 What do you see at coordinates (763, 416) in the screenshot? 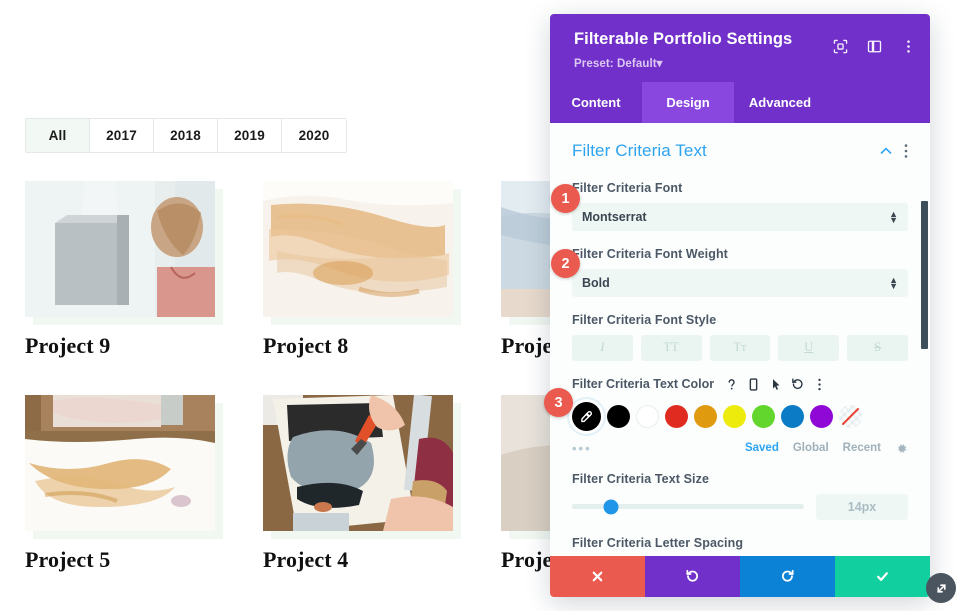
I see `swatch-green` at bounding box center [763, 416].